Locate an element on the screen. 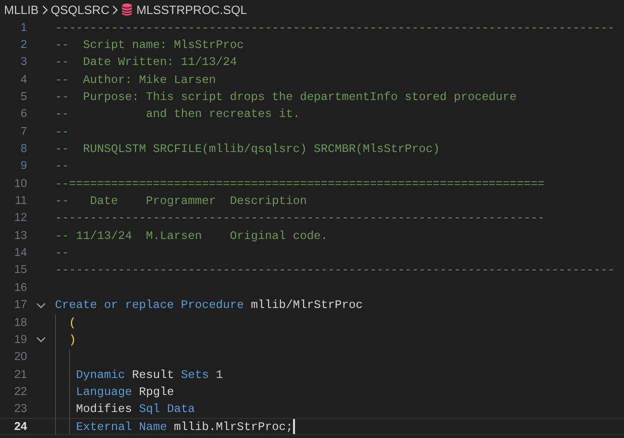  line-number: 8 is located at coordinates (23, 149).